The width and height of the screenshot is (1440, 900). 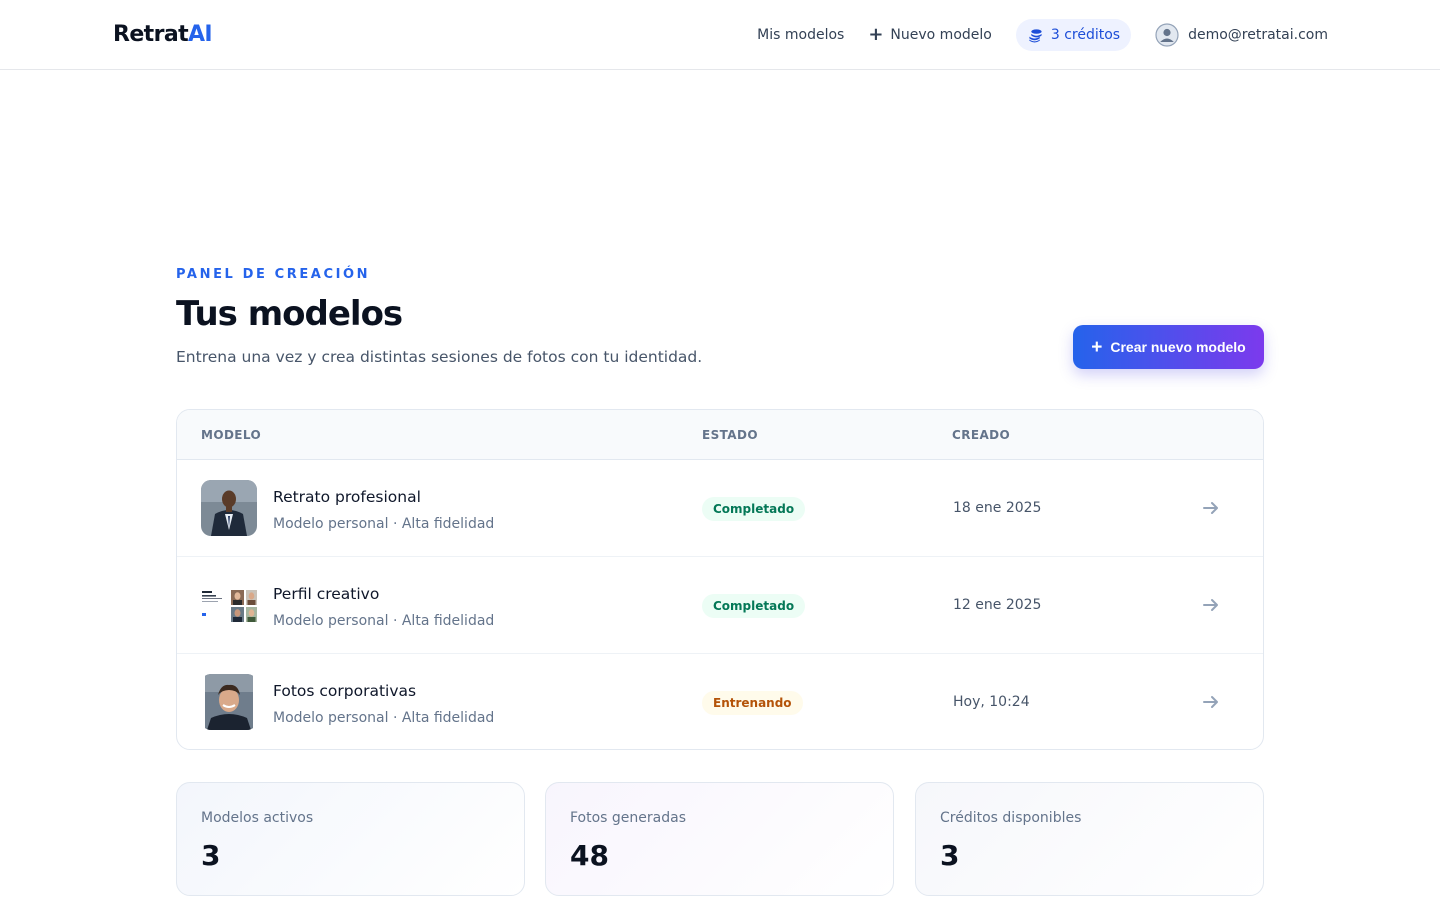 I want to click on stat-label: Fotos generadas, so click(x=628, y=818).